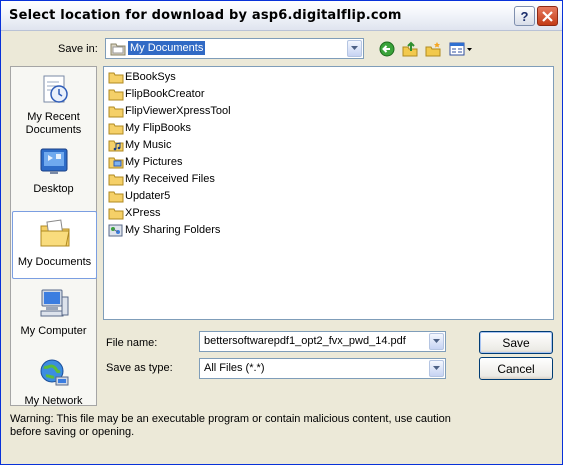 The height and width of the screenshot is (465, 563). I want to click on list-item: My Sharing Folders, so click(164, 230).